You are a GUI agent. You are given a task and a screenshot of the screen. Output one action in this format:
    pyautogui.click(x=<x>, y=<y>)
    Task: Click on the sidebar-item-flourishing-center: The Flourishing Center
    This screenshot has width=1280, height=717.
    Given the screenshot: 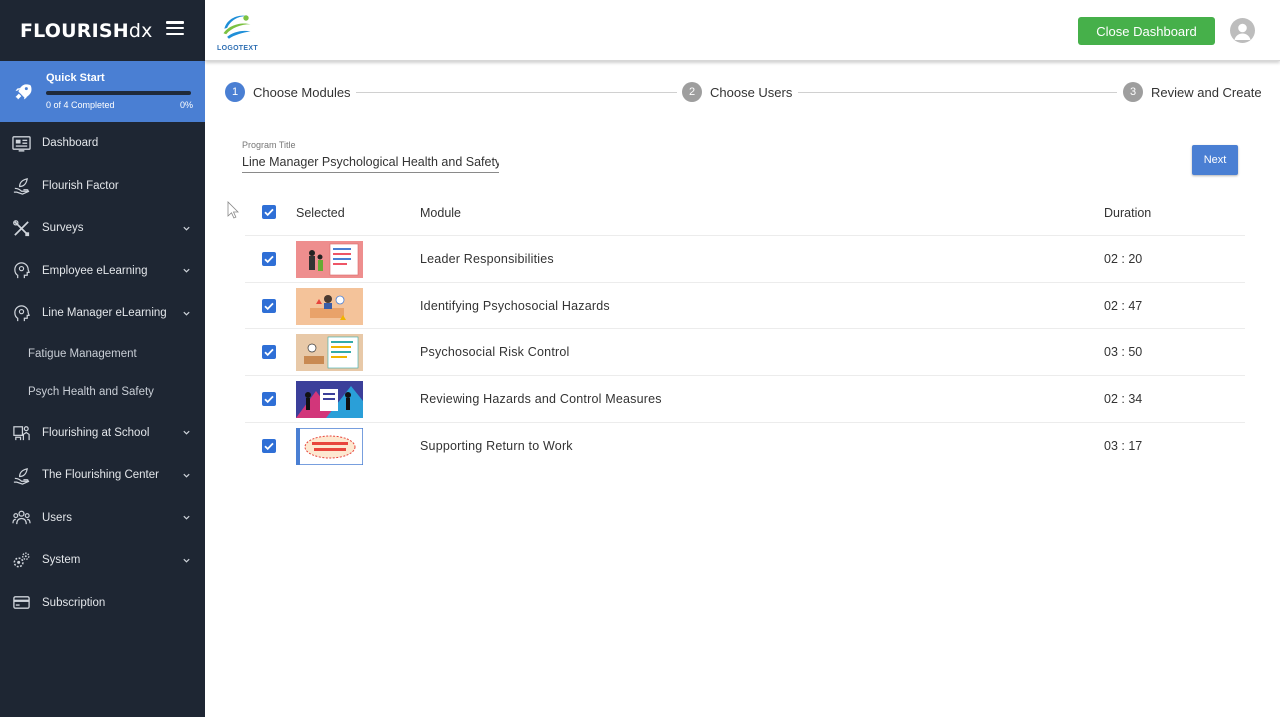 What is the action you would take?
    pyautogui.click(x=102, y=475)
    